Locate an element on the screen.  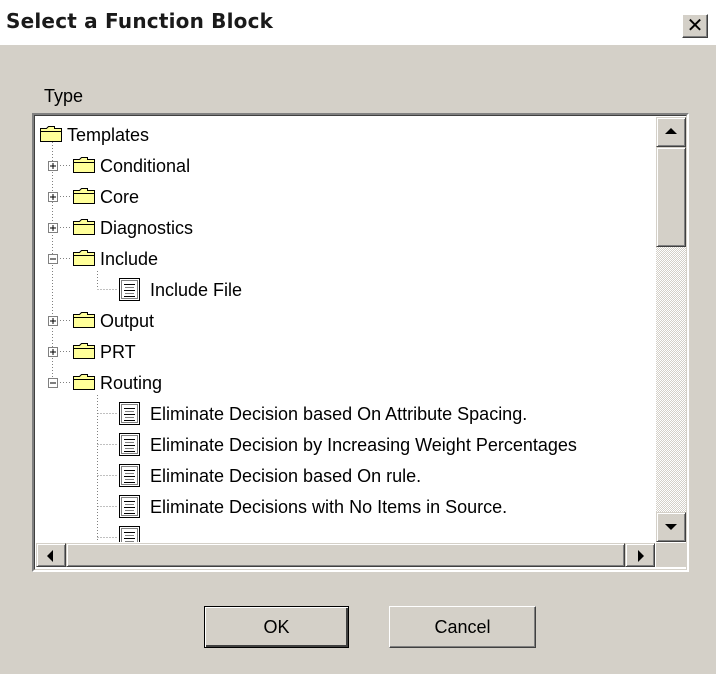
tree-node-label: Include is located at coordinates (129, 259).